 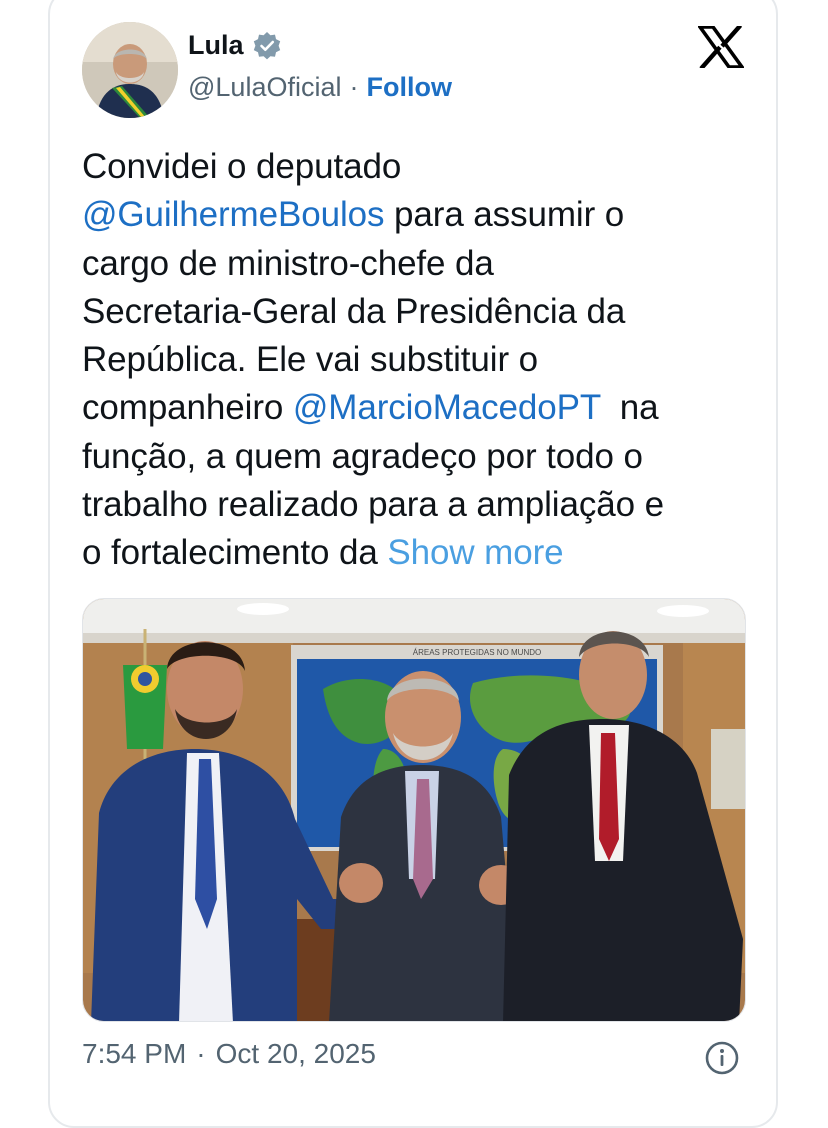 What do you see at coordinates (216, 45) in the screenshot?
I see `author-name: Lula` at bounding box center [216, 45].